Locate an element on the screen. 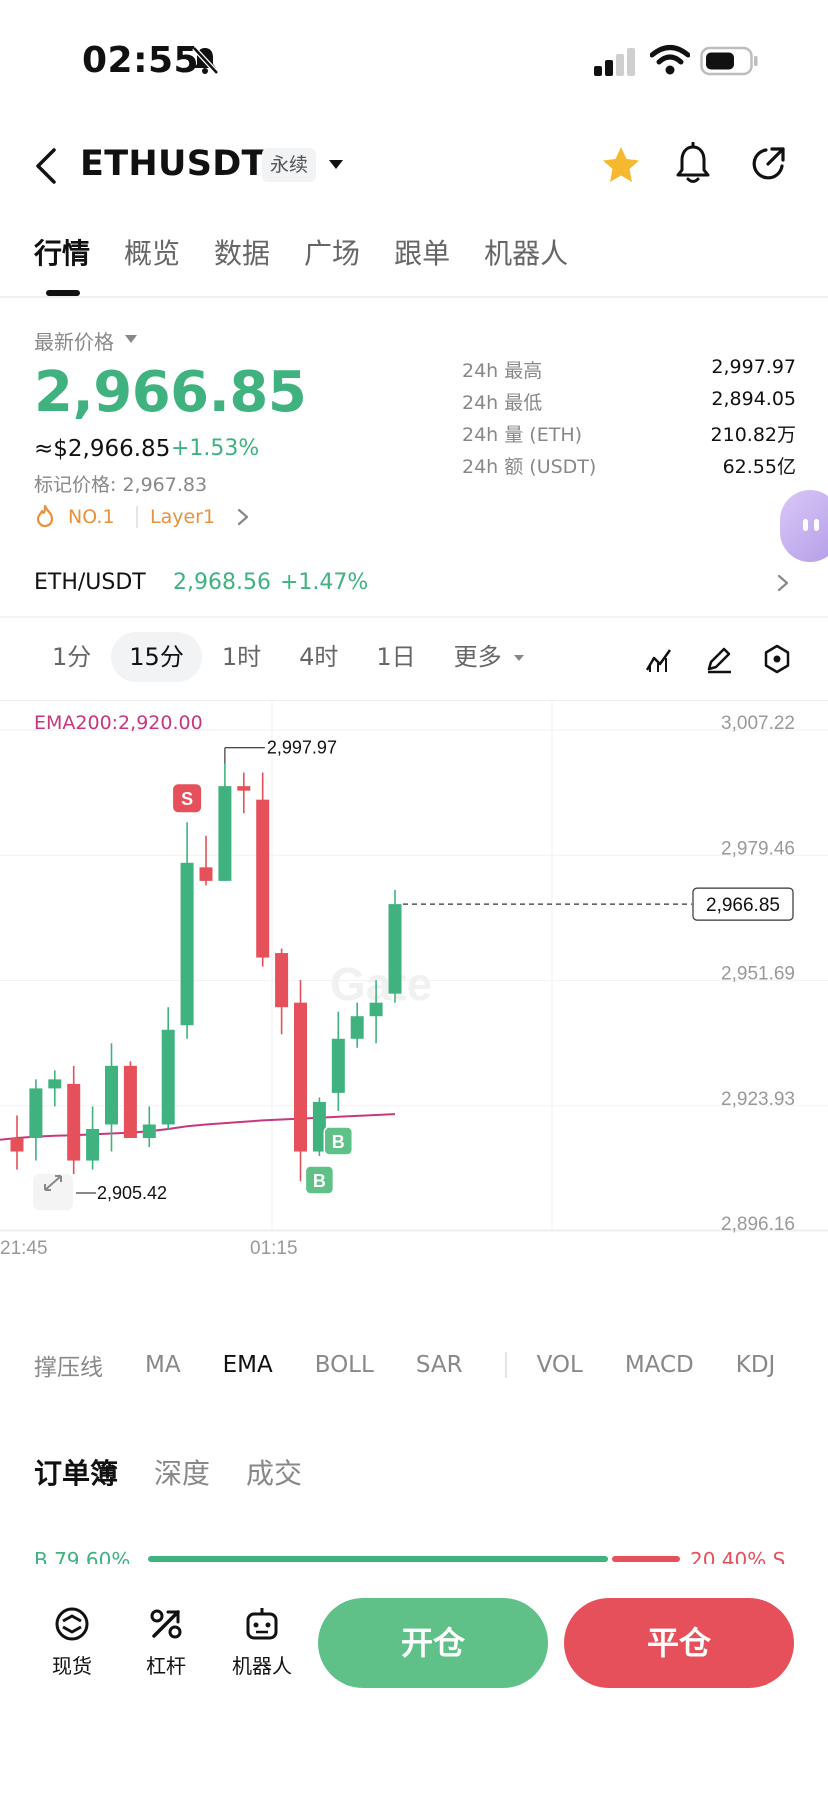 The image size is (828, 1796). status-time: 02:55 is located at coordinates (141, 60).